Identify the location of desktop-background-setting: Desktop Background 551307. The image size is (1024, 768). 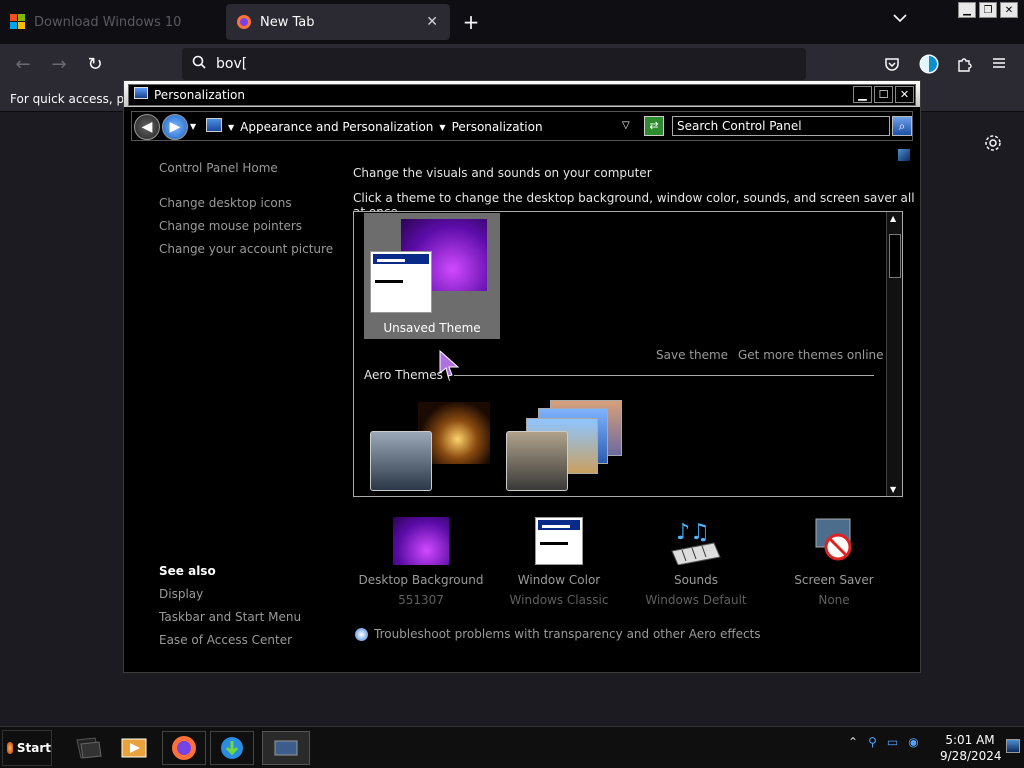
(421, 562).